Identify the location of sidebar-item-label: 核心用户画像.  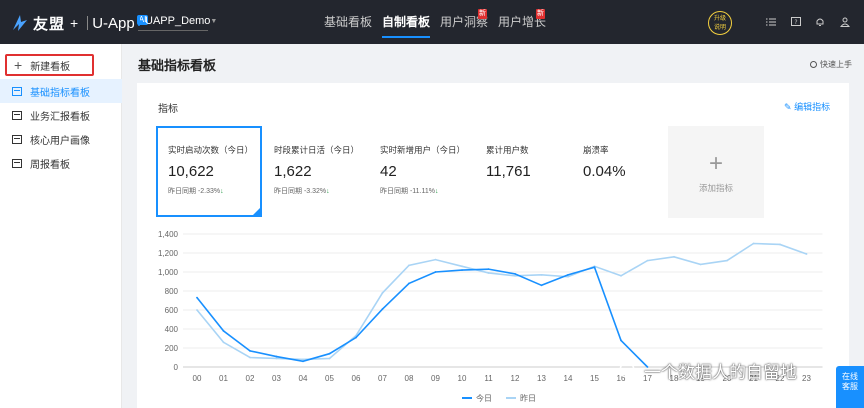
(60, 141).